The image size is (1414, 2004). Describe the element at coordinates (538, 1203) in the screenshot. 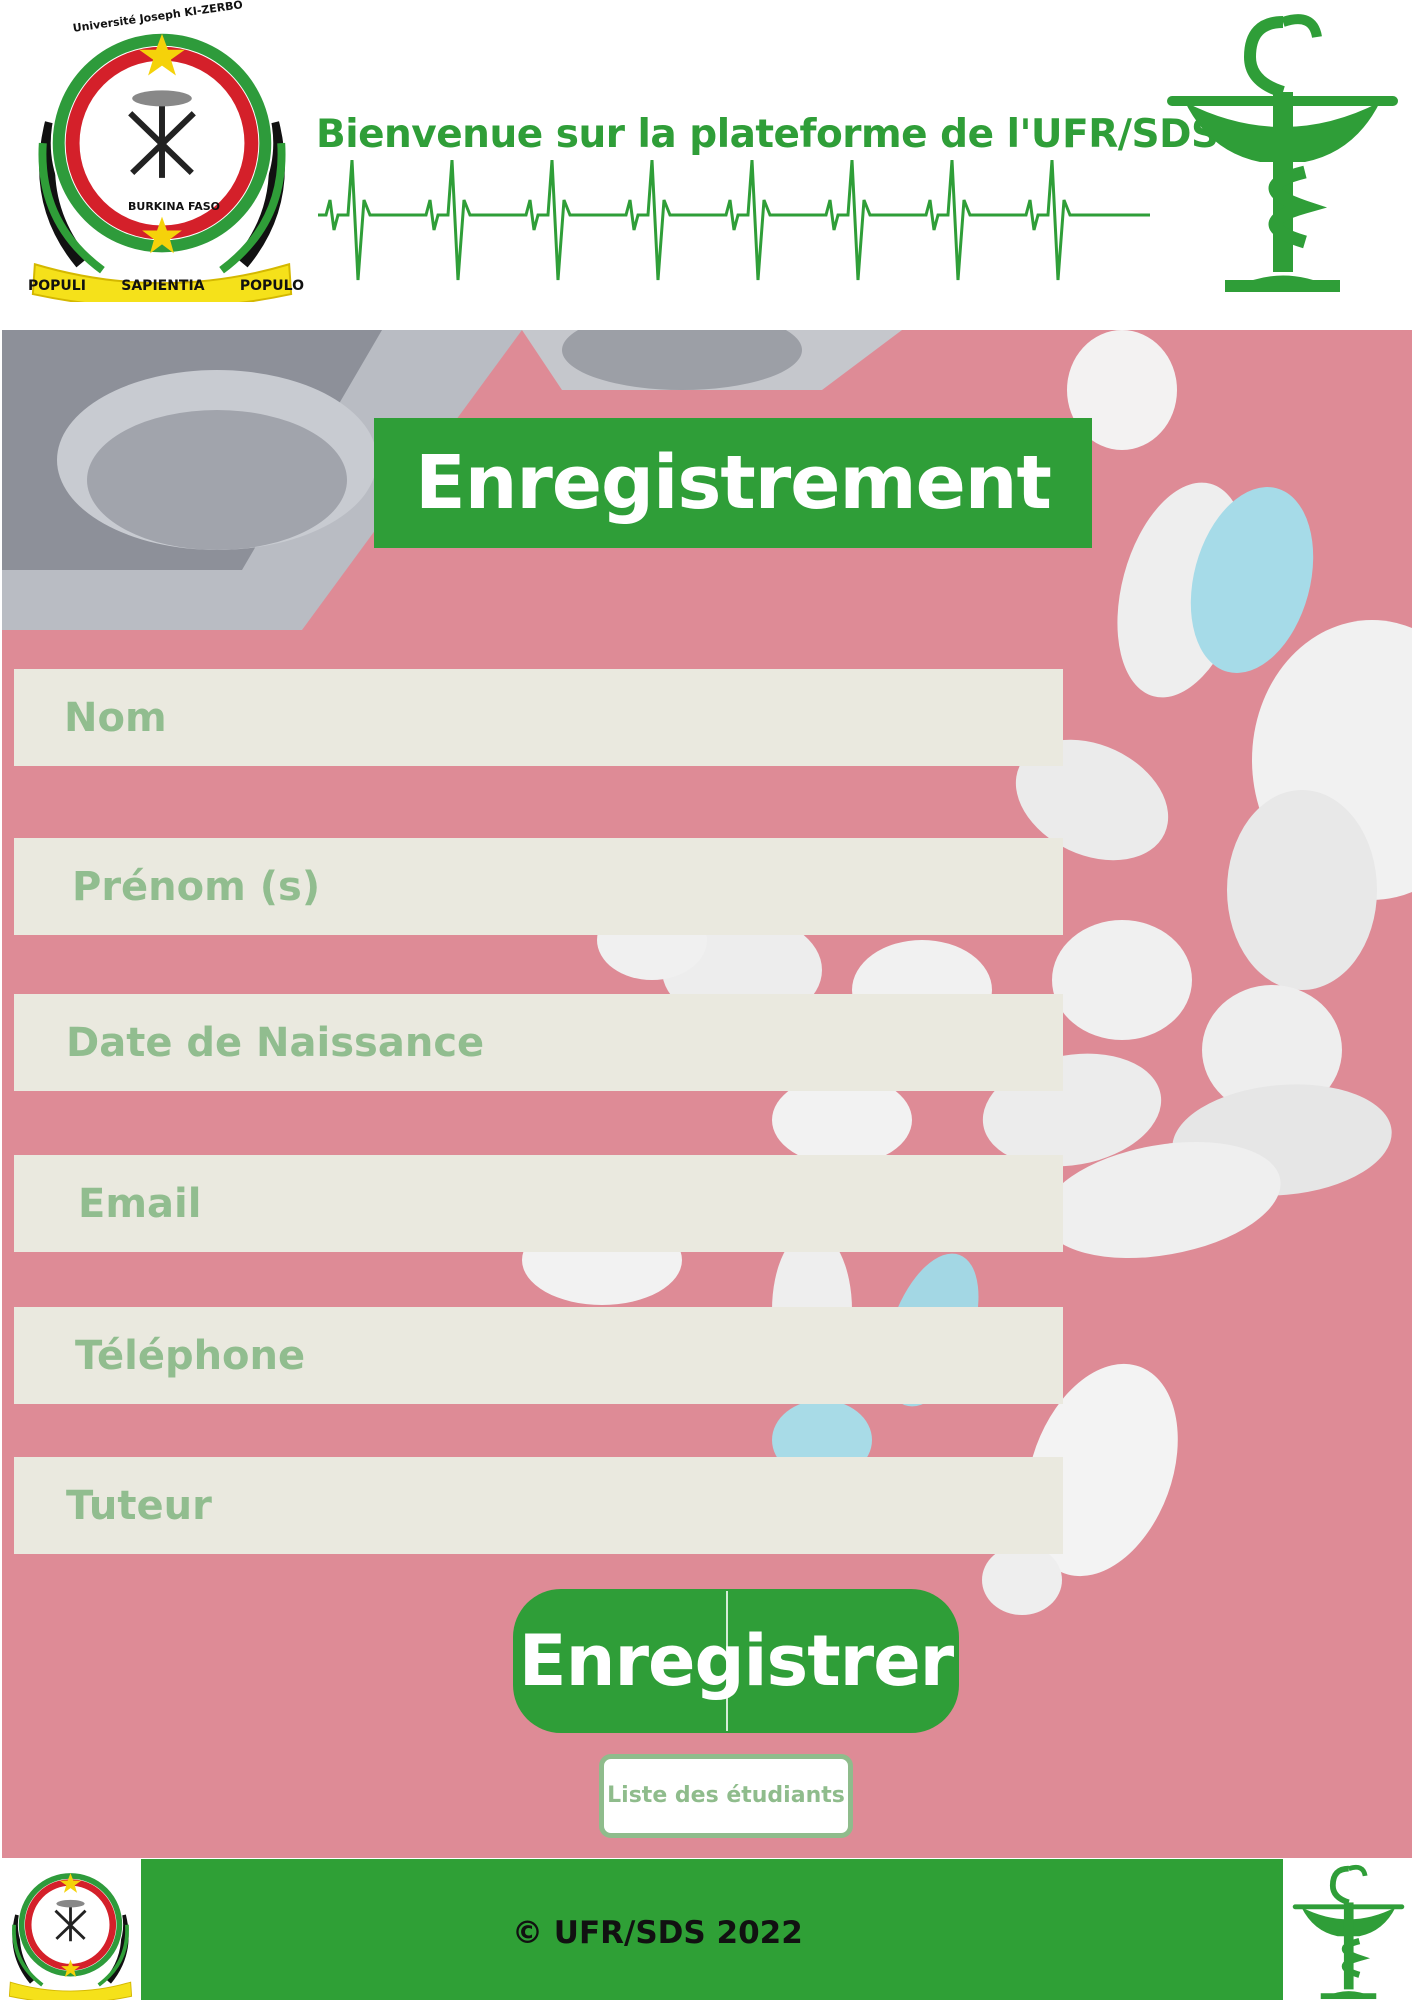

I see `email-field` at that location.